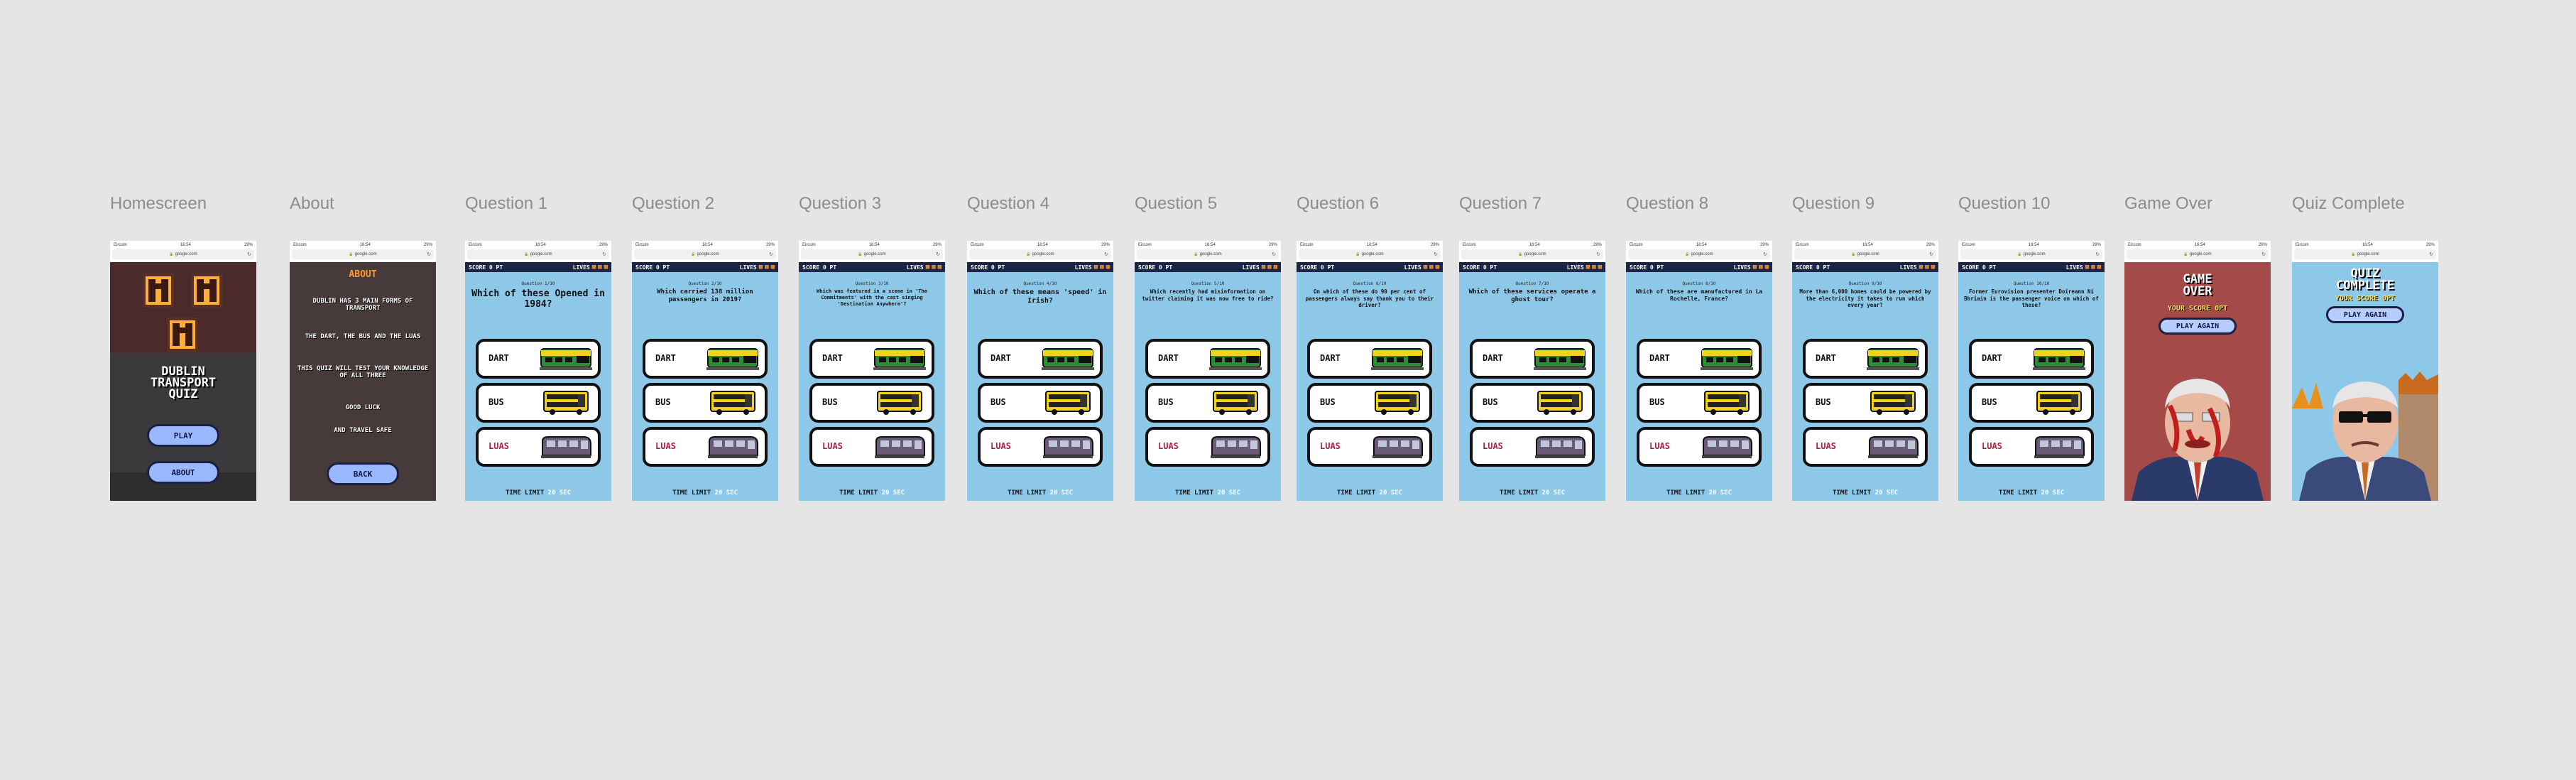 Image resolution: width=2576 pixels, height=780 pixels. What do you see at coordinates (1370, 493) in the screenshot?
I see `time-limit: TIME LIMIT 20 SEC` at bounding box center [1370, 493].